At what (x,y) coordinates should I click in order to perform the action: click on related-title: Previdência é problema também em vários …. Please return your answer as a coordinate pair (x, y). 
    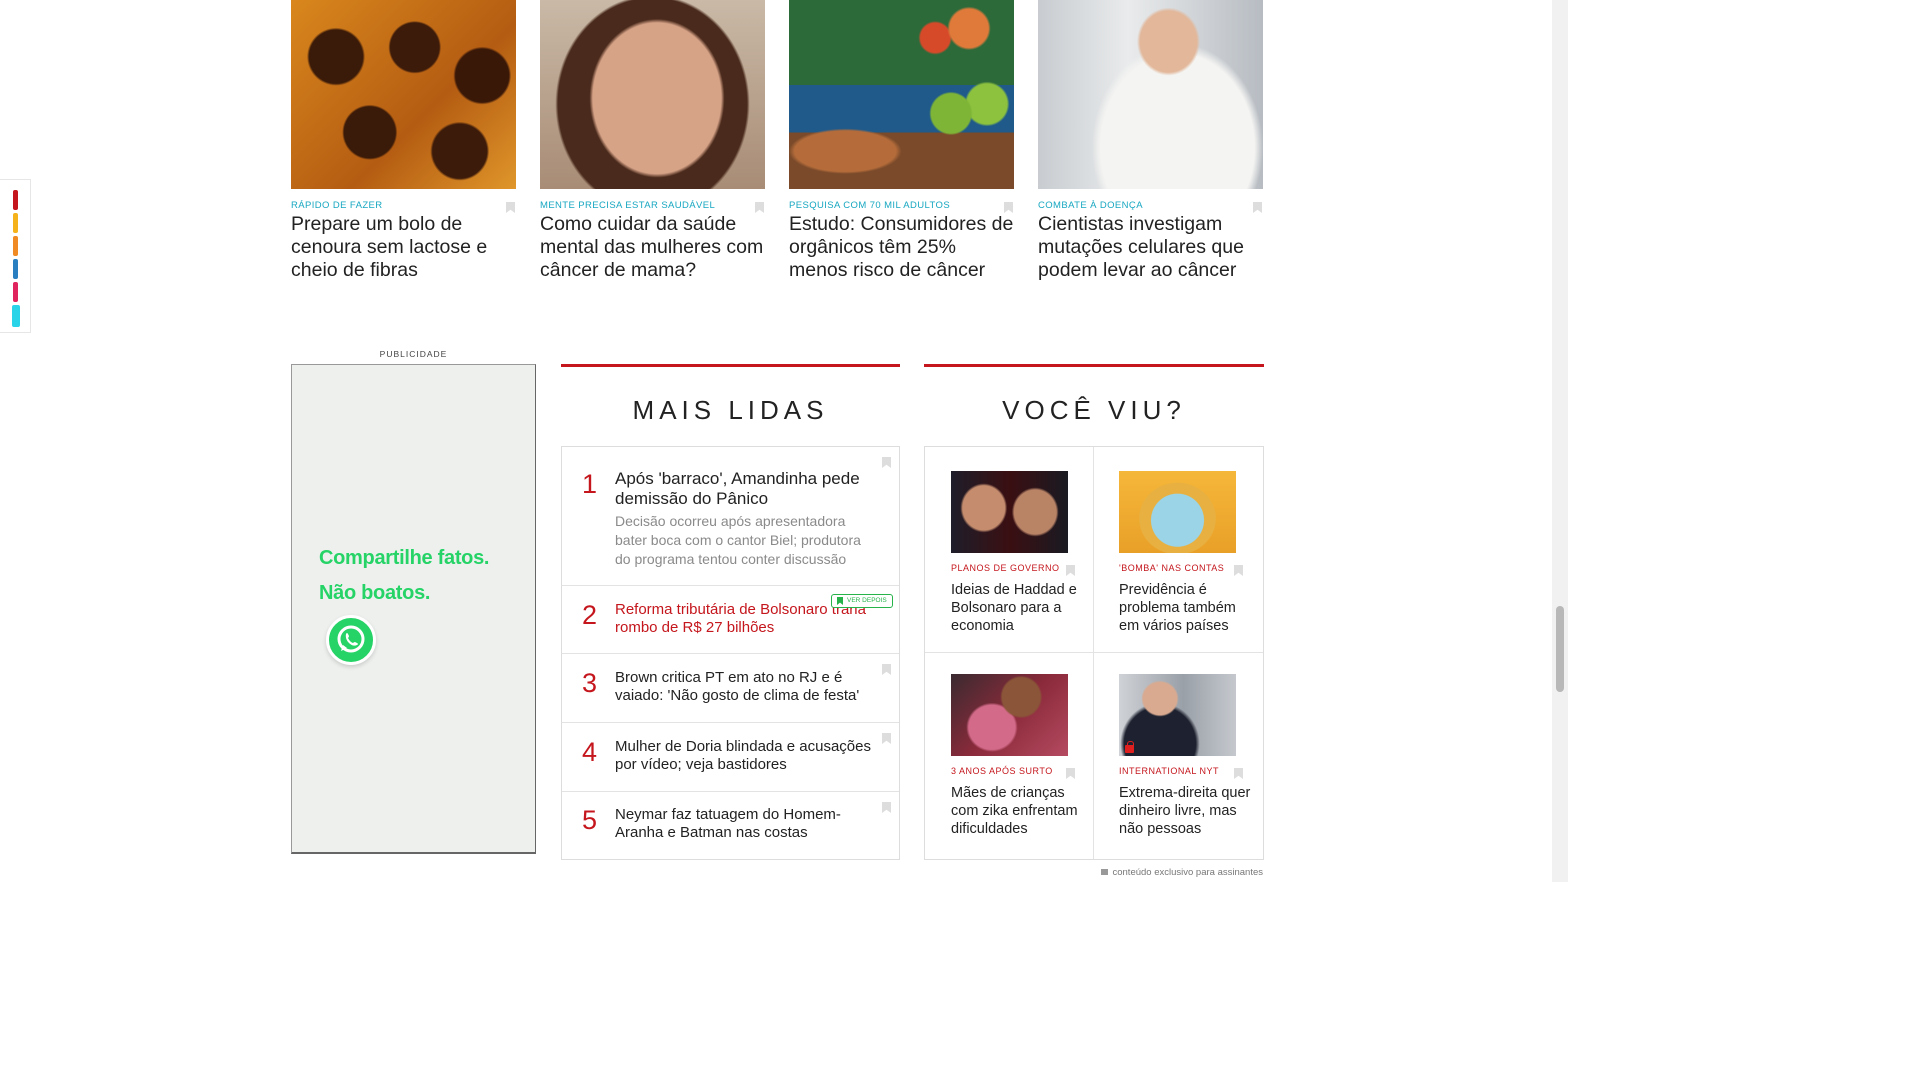
    Looking at the image, I should click on (1189, 608).